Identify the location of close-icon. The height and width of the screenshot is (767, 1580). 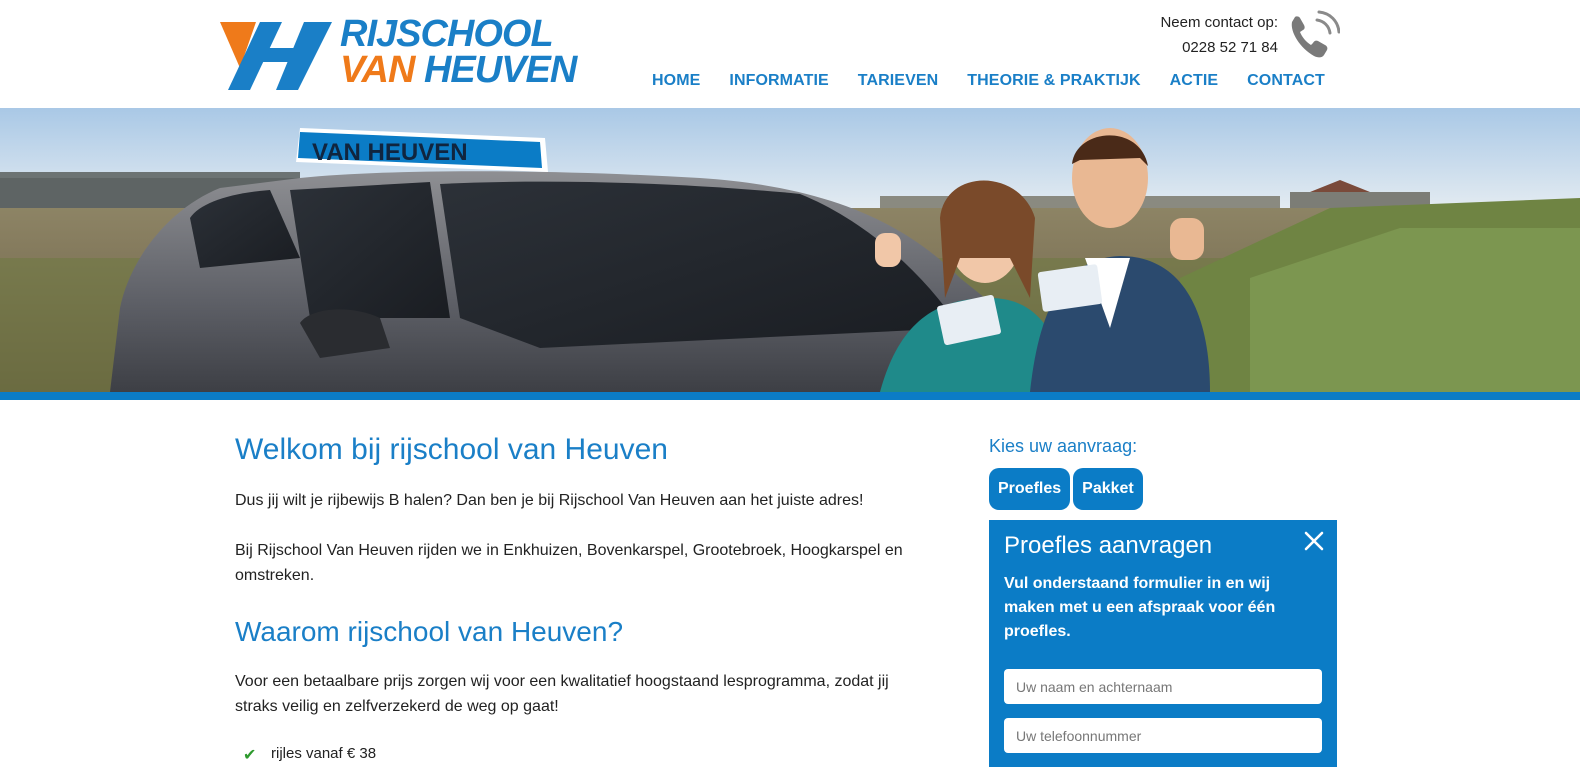
(1314, 541).